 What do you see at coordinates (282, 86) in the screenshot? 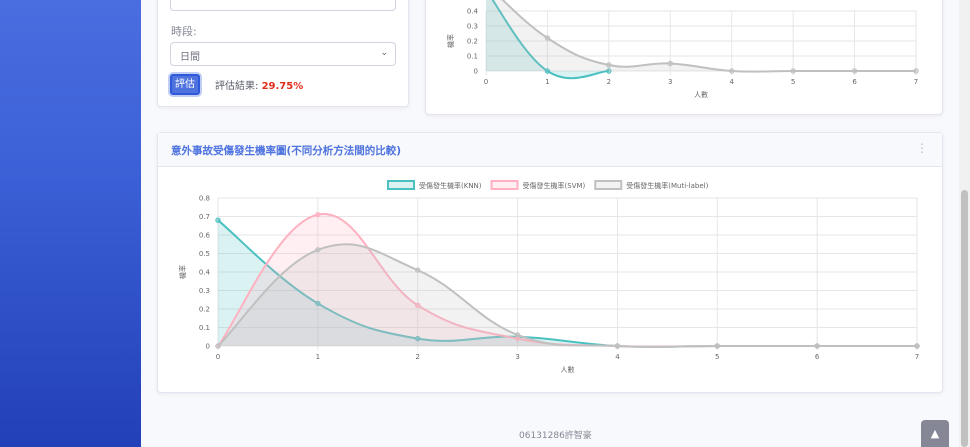
I see `result-value: 29.75%` at bounding box center [282, 86].